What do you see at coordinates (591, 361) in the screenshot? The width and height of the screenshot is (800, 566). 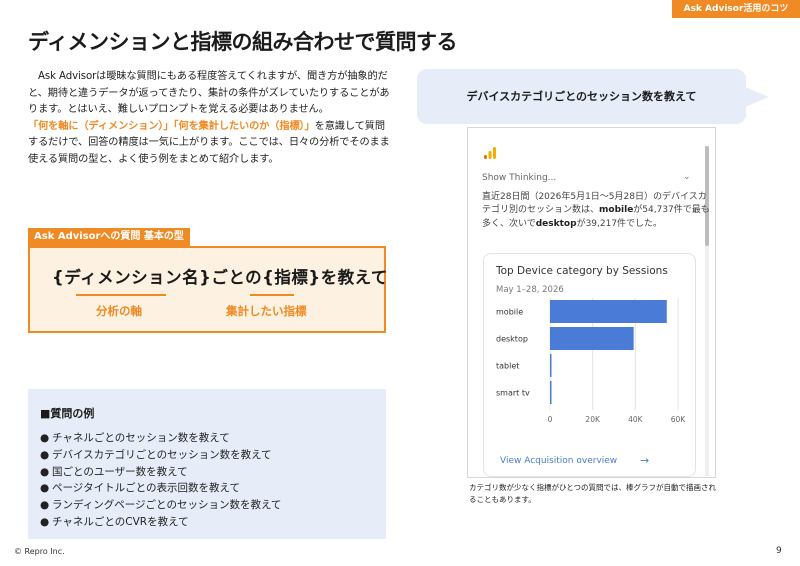 I see `bar-chart: 0 20K 40K 60K mobile desktop tablet smart tv` at bounding box center [591, 361].